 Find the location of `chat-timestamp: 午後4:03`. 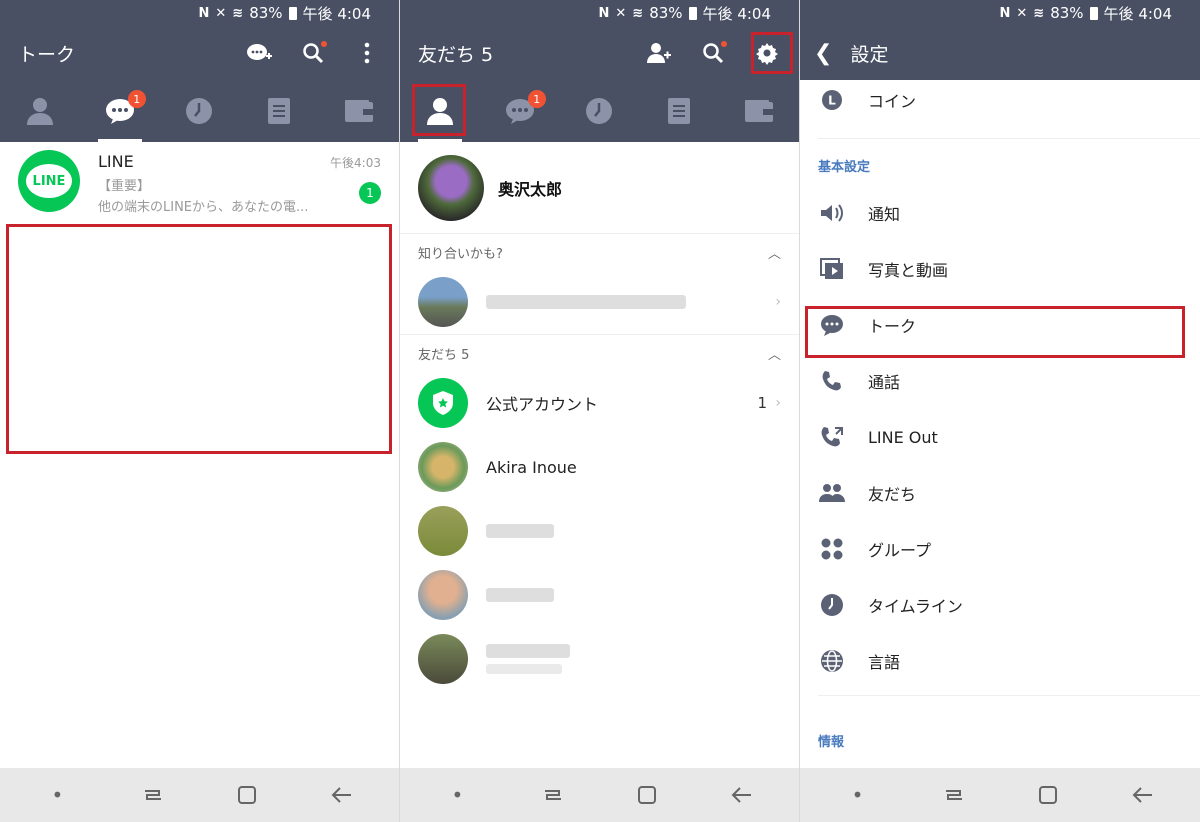

chat-timestamp: 午後4:03 is located at coordinates (355, 163).